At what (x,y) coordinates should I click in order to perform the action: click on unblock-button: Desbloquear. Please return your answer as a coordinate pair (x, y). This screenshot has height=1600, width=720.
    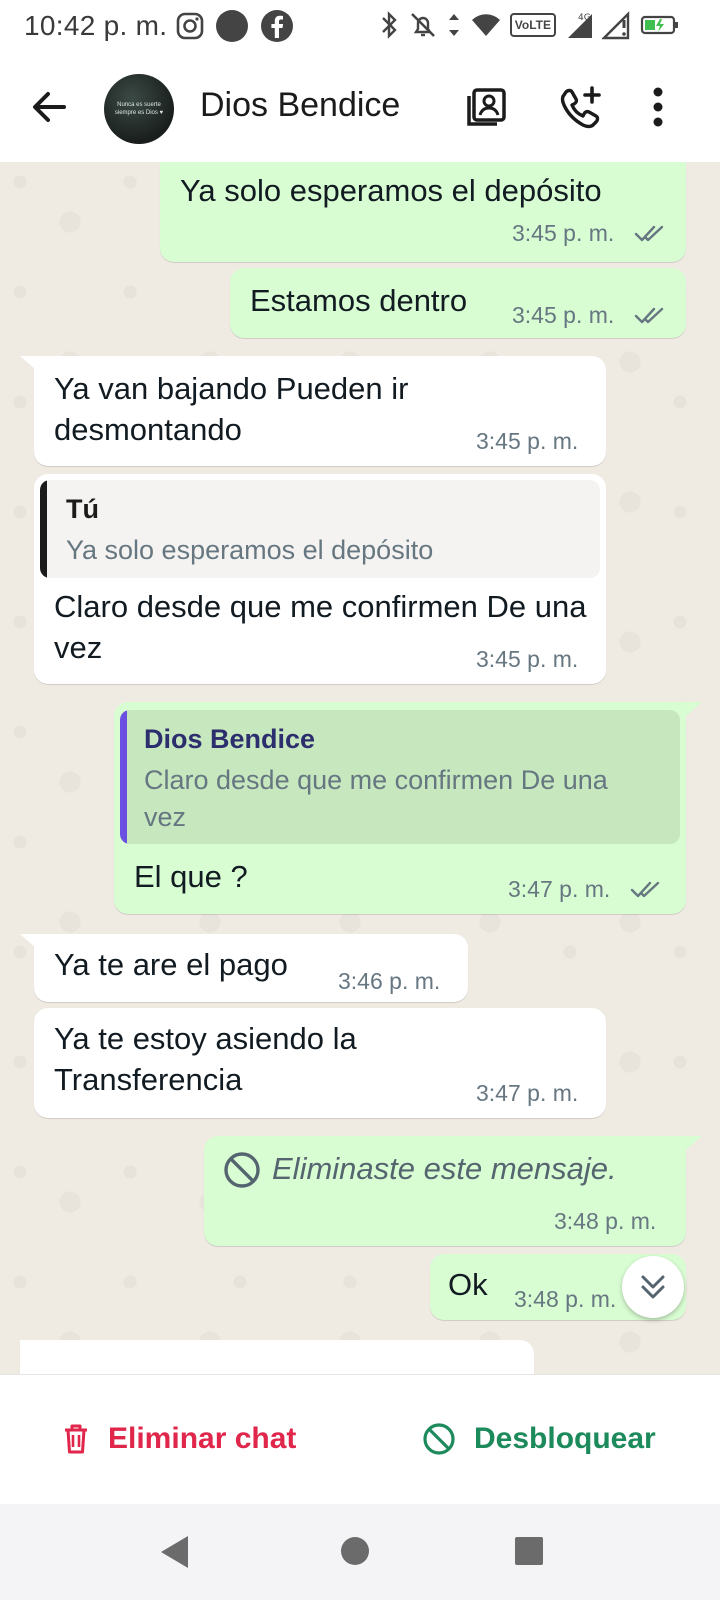
    Looking at the image, I should click on (539, 1439).